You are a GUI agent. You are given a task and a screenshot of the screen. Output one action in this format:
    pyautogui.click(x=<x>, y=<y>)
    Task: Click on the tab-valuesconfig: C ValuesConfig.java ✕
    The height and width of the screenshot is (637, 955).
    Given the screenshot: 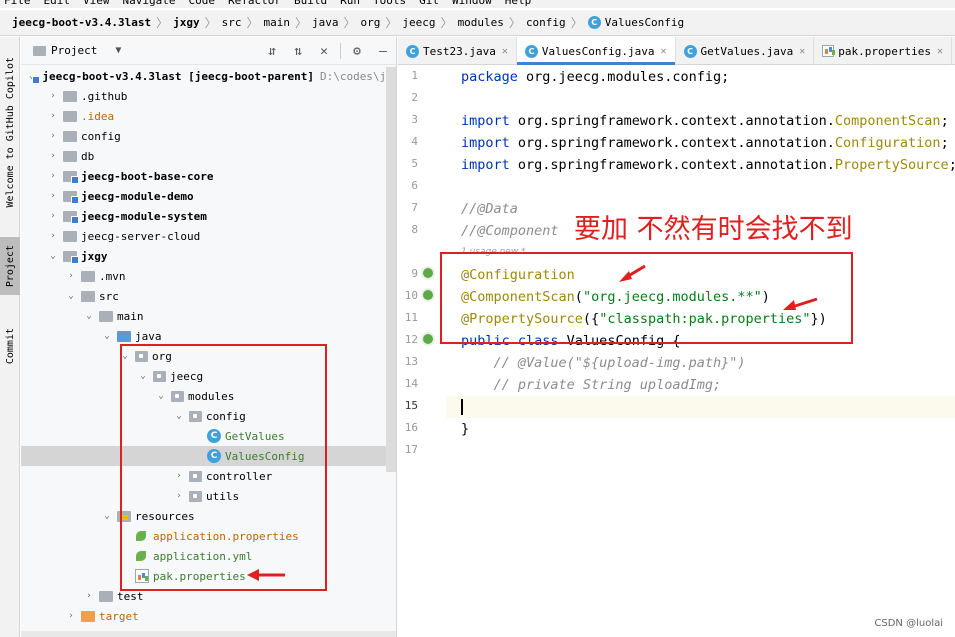 What is the action you would take?
    pyautogui.click(x=596, y=51)
    